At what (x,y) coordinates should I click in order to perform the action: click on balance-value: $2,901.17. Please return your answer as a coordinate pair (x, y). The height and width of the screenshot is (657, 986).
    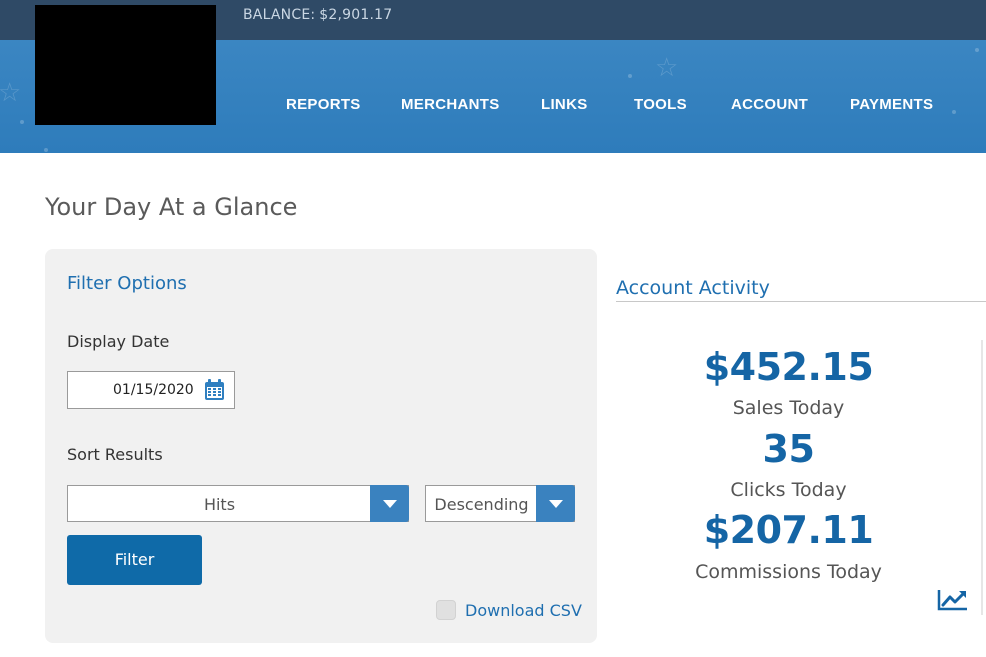
    Looking at the image, I should click on (356, 15).